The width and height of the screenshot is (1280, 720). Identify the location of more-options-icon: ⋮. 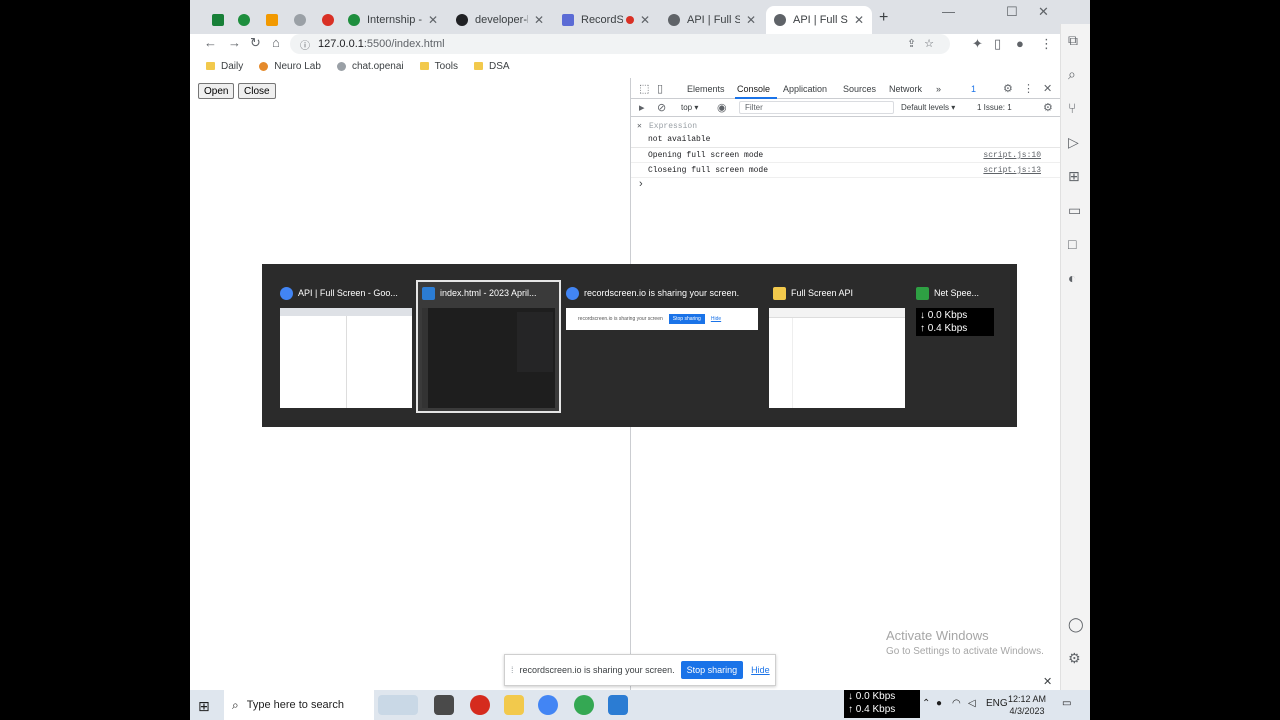
(1028, 88).